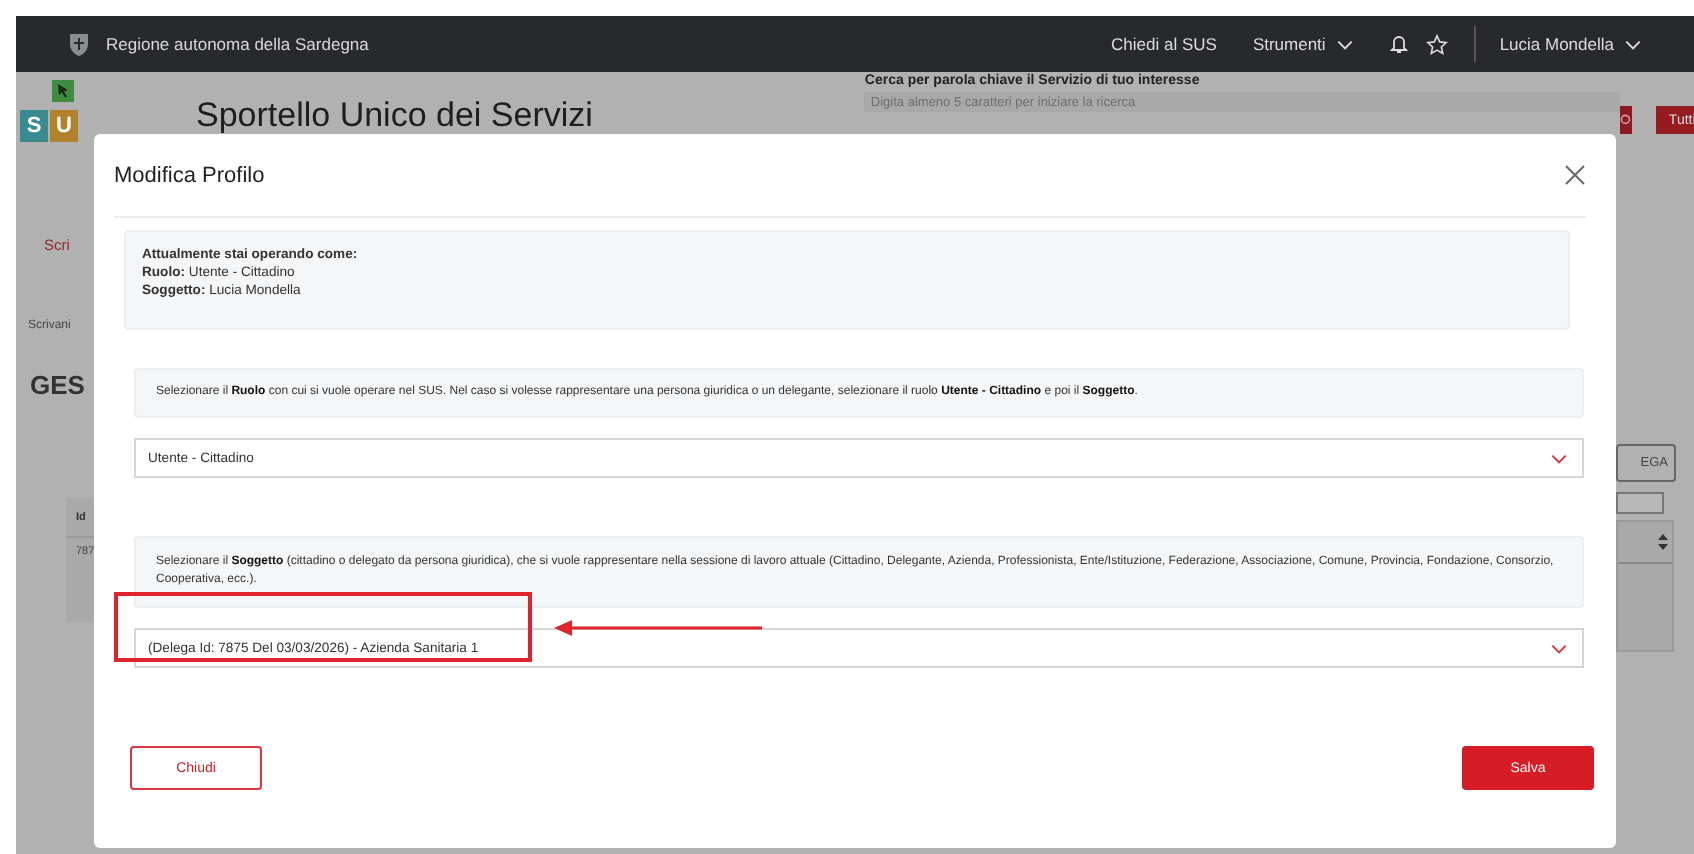 This screenshot has height=854, width=1694. I want to click on site-title: Sportello Unico dei Servizi, so click(394, 116).